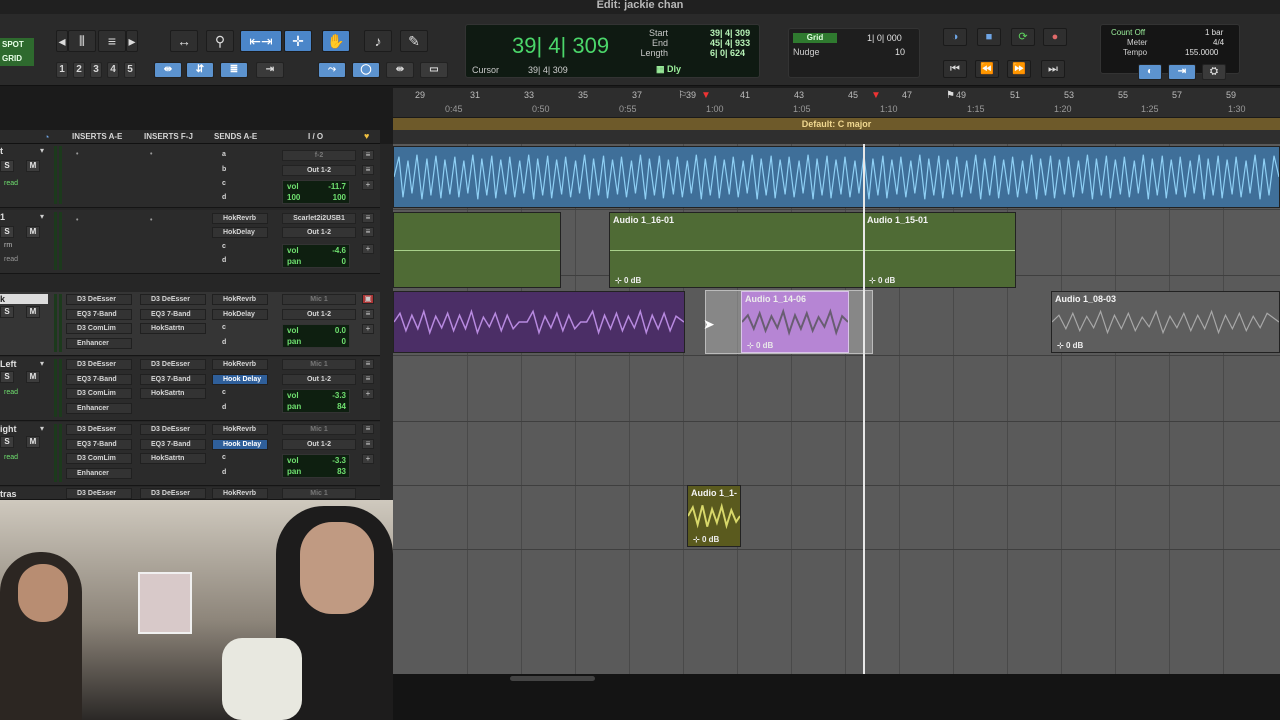  Describe the element at coordinates (736, 250) in the screenshot. I see `audio-clip: Audio 1_16-01 ⊹ 0 dB` at that location.